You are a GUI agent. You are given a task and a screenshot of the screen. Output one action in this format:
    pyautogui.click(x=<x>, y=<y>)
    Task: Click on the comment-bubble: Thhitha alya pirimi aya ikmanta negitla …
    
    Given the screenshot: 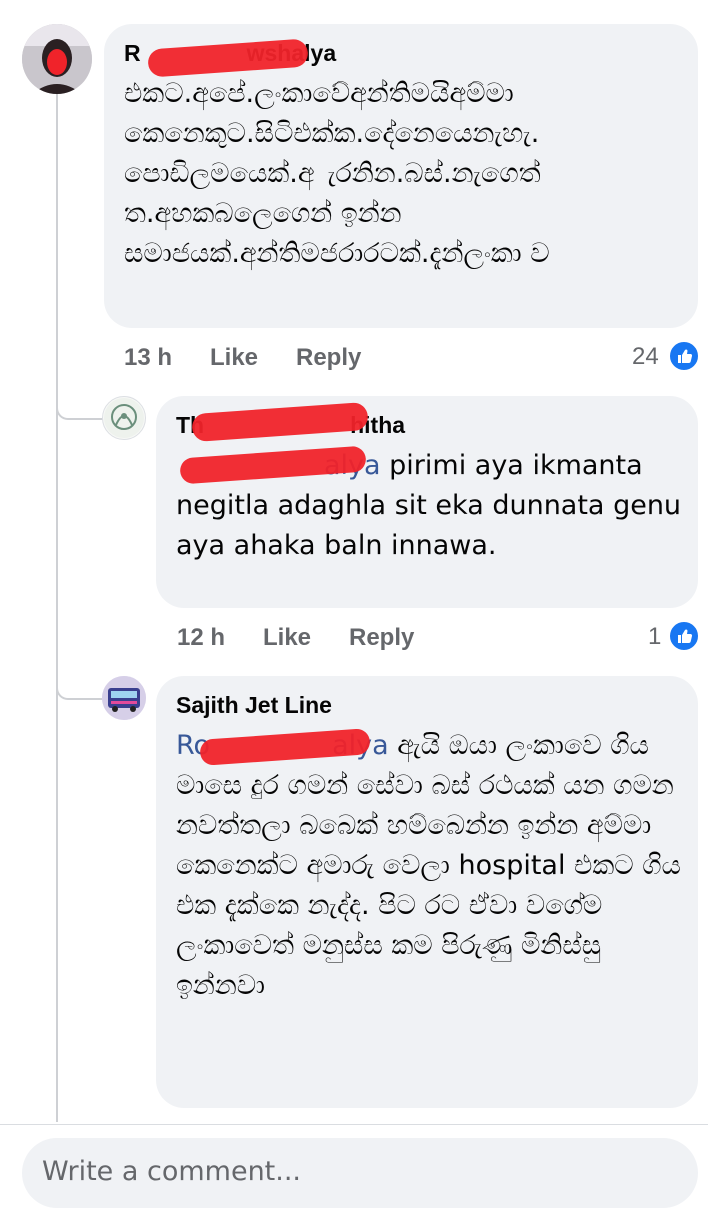 What is the action you would take?
    pyautogui.click(x=427, y=502)
    